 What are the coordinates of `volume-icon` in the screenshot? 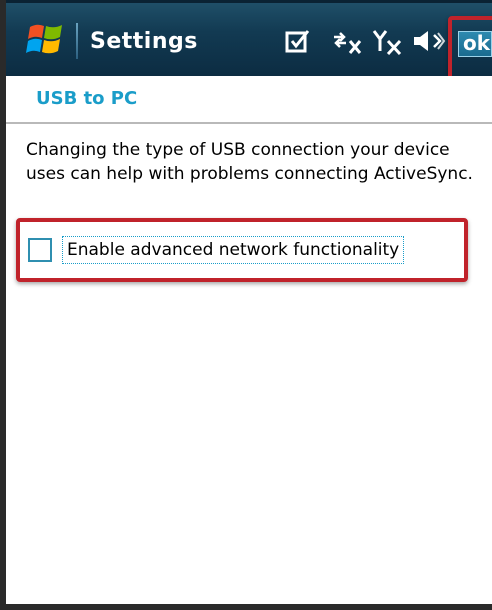 It's located at (429, 41).